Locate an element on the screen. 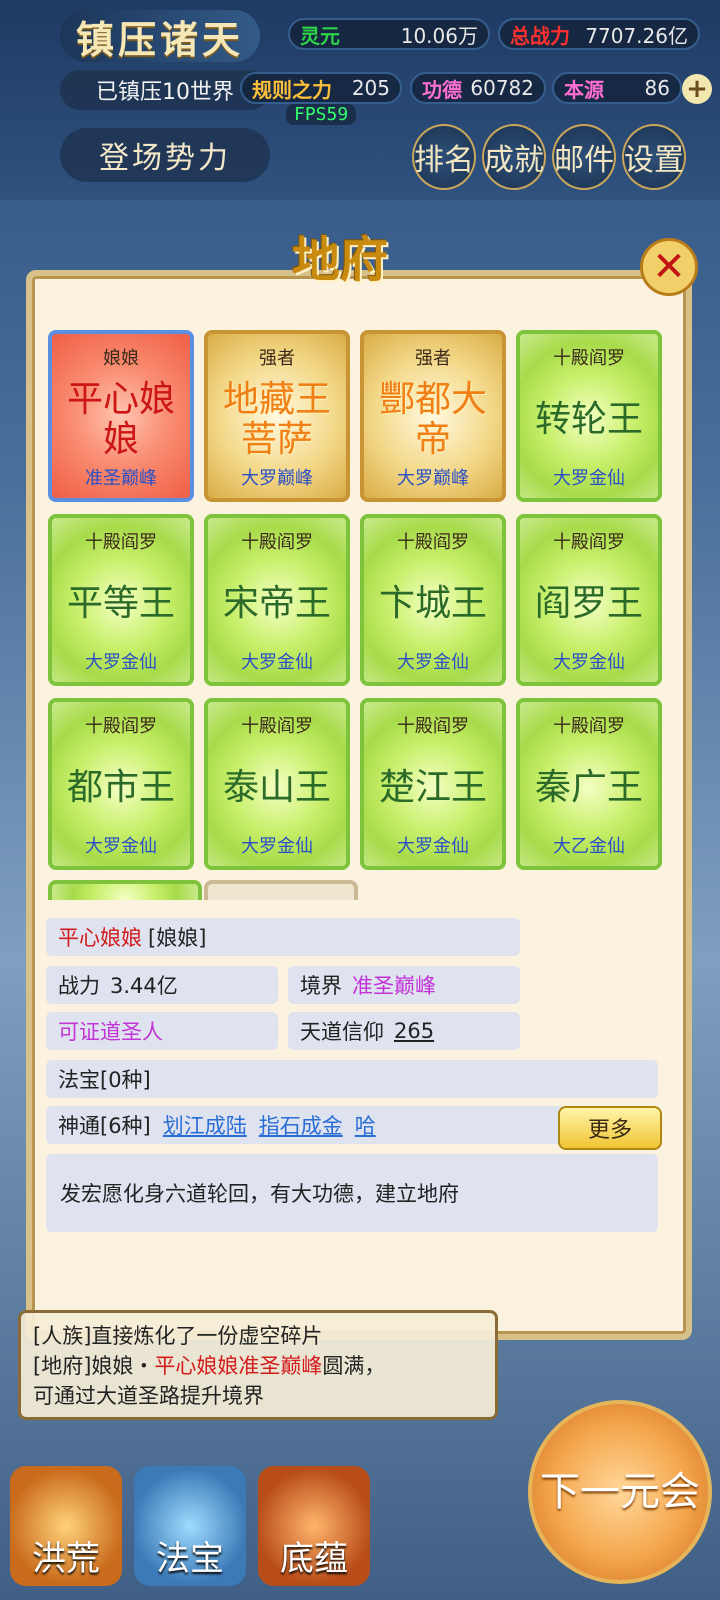  stat-label: 本源 is located at coordinates (584, 89).